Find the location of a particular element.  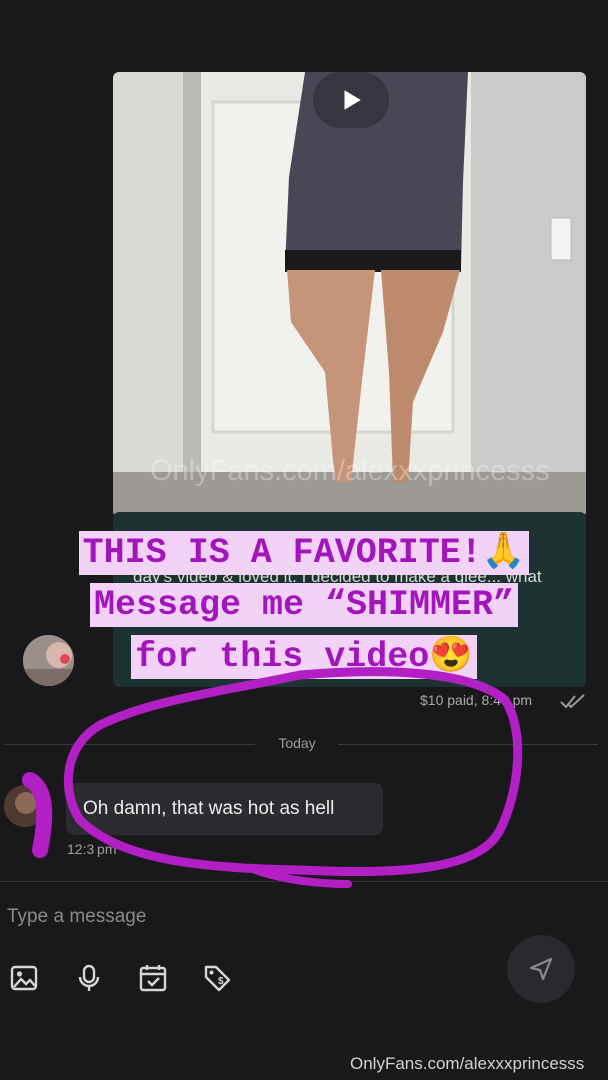

price-tag-icon: $ is located at coordinates (217, 978).